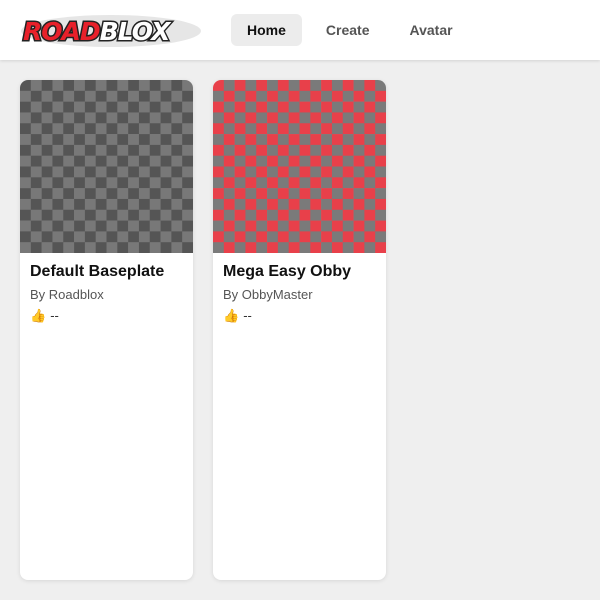 Image resolution: width=600 pixels, height=600 pixels. Describe the element at coordinates (97, 271) in the screenshot. I see `game-title: Default Baseplate` at that location.